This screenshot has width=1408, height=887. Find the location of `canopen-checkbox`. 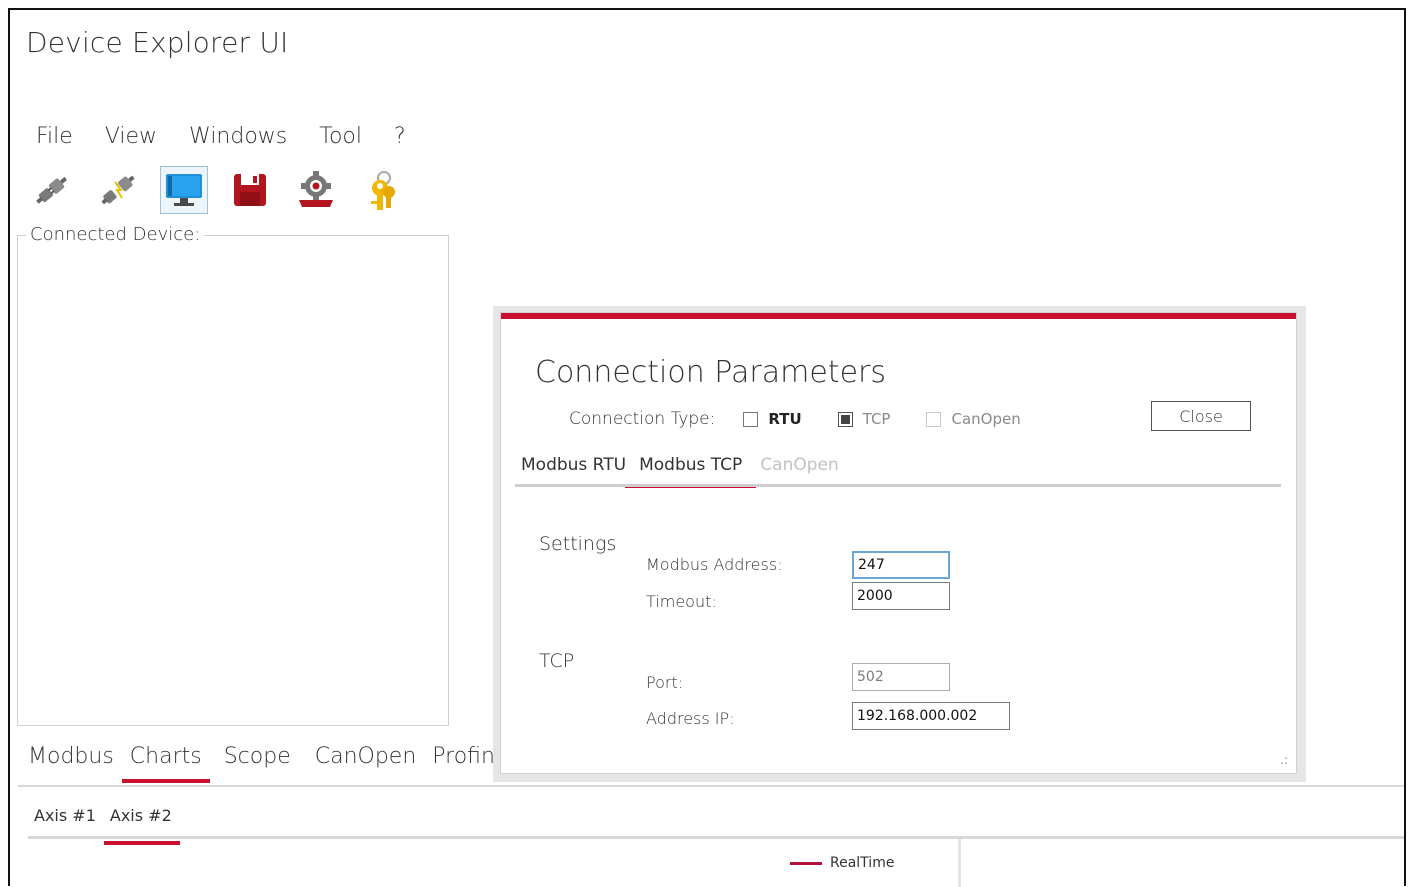

canopen-checkbox is located at coordinates (934, 419).